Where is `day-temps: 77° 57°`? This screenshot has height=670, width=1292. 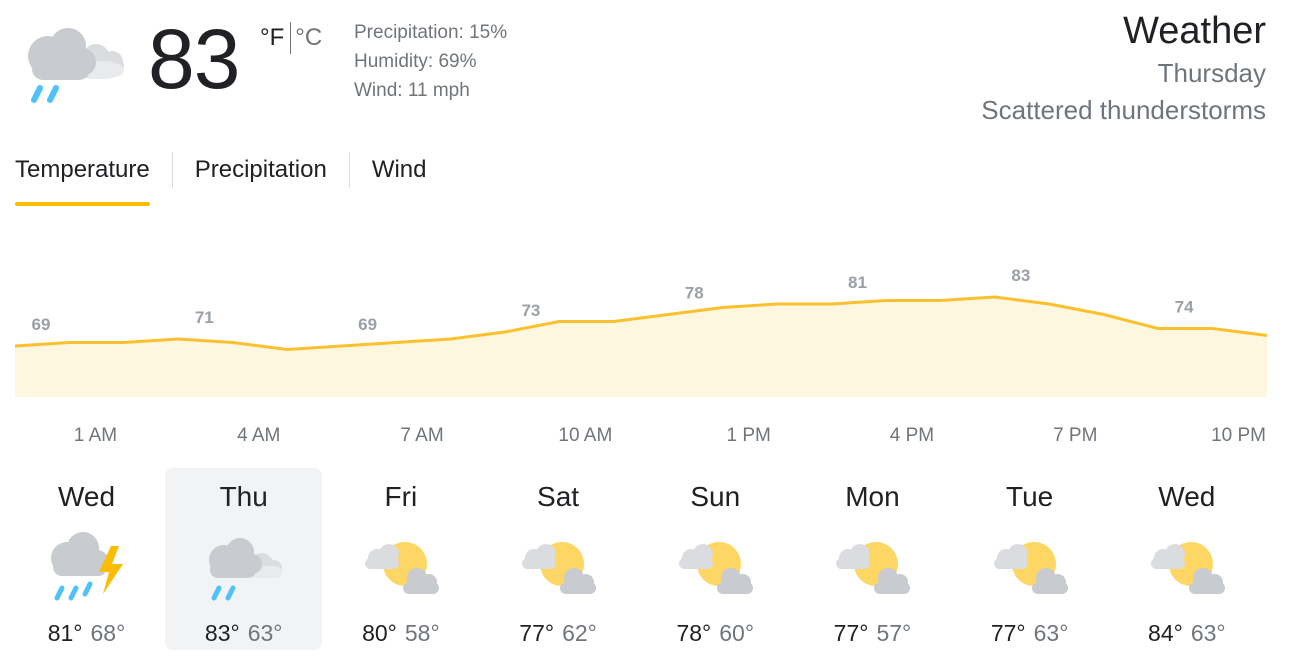
day-temps: 77° 57° is located at coordinates (872, 633).